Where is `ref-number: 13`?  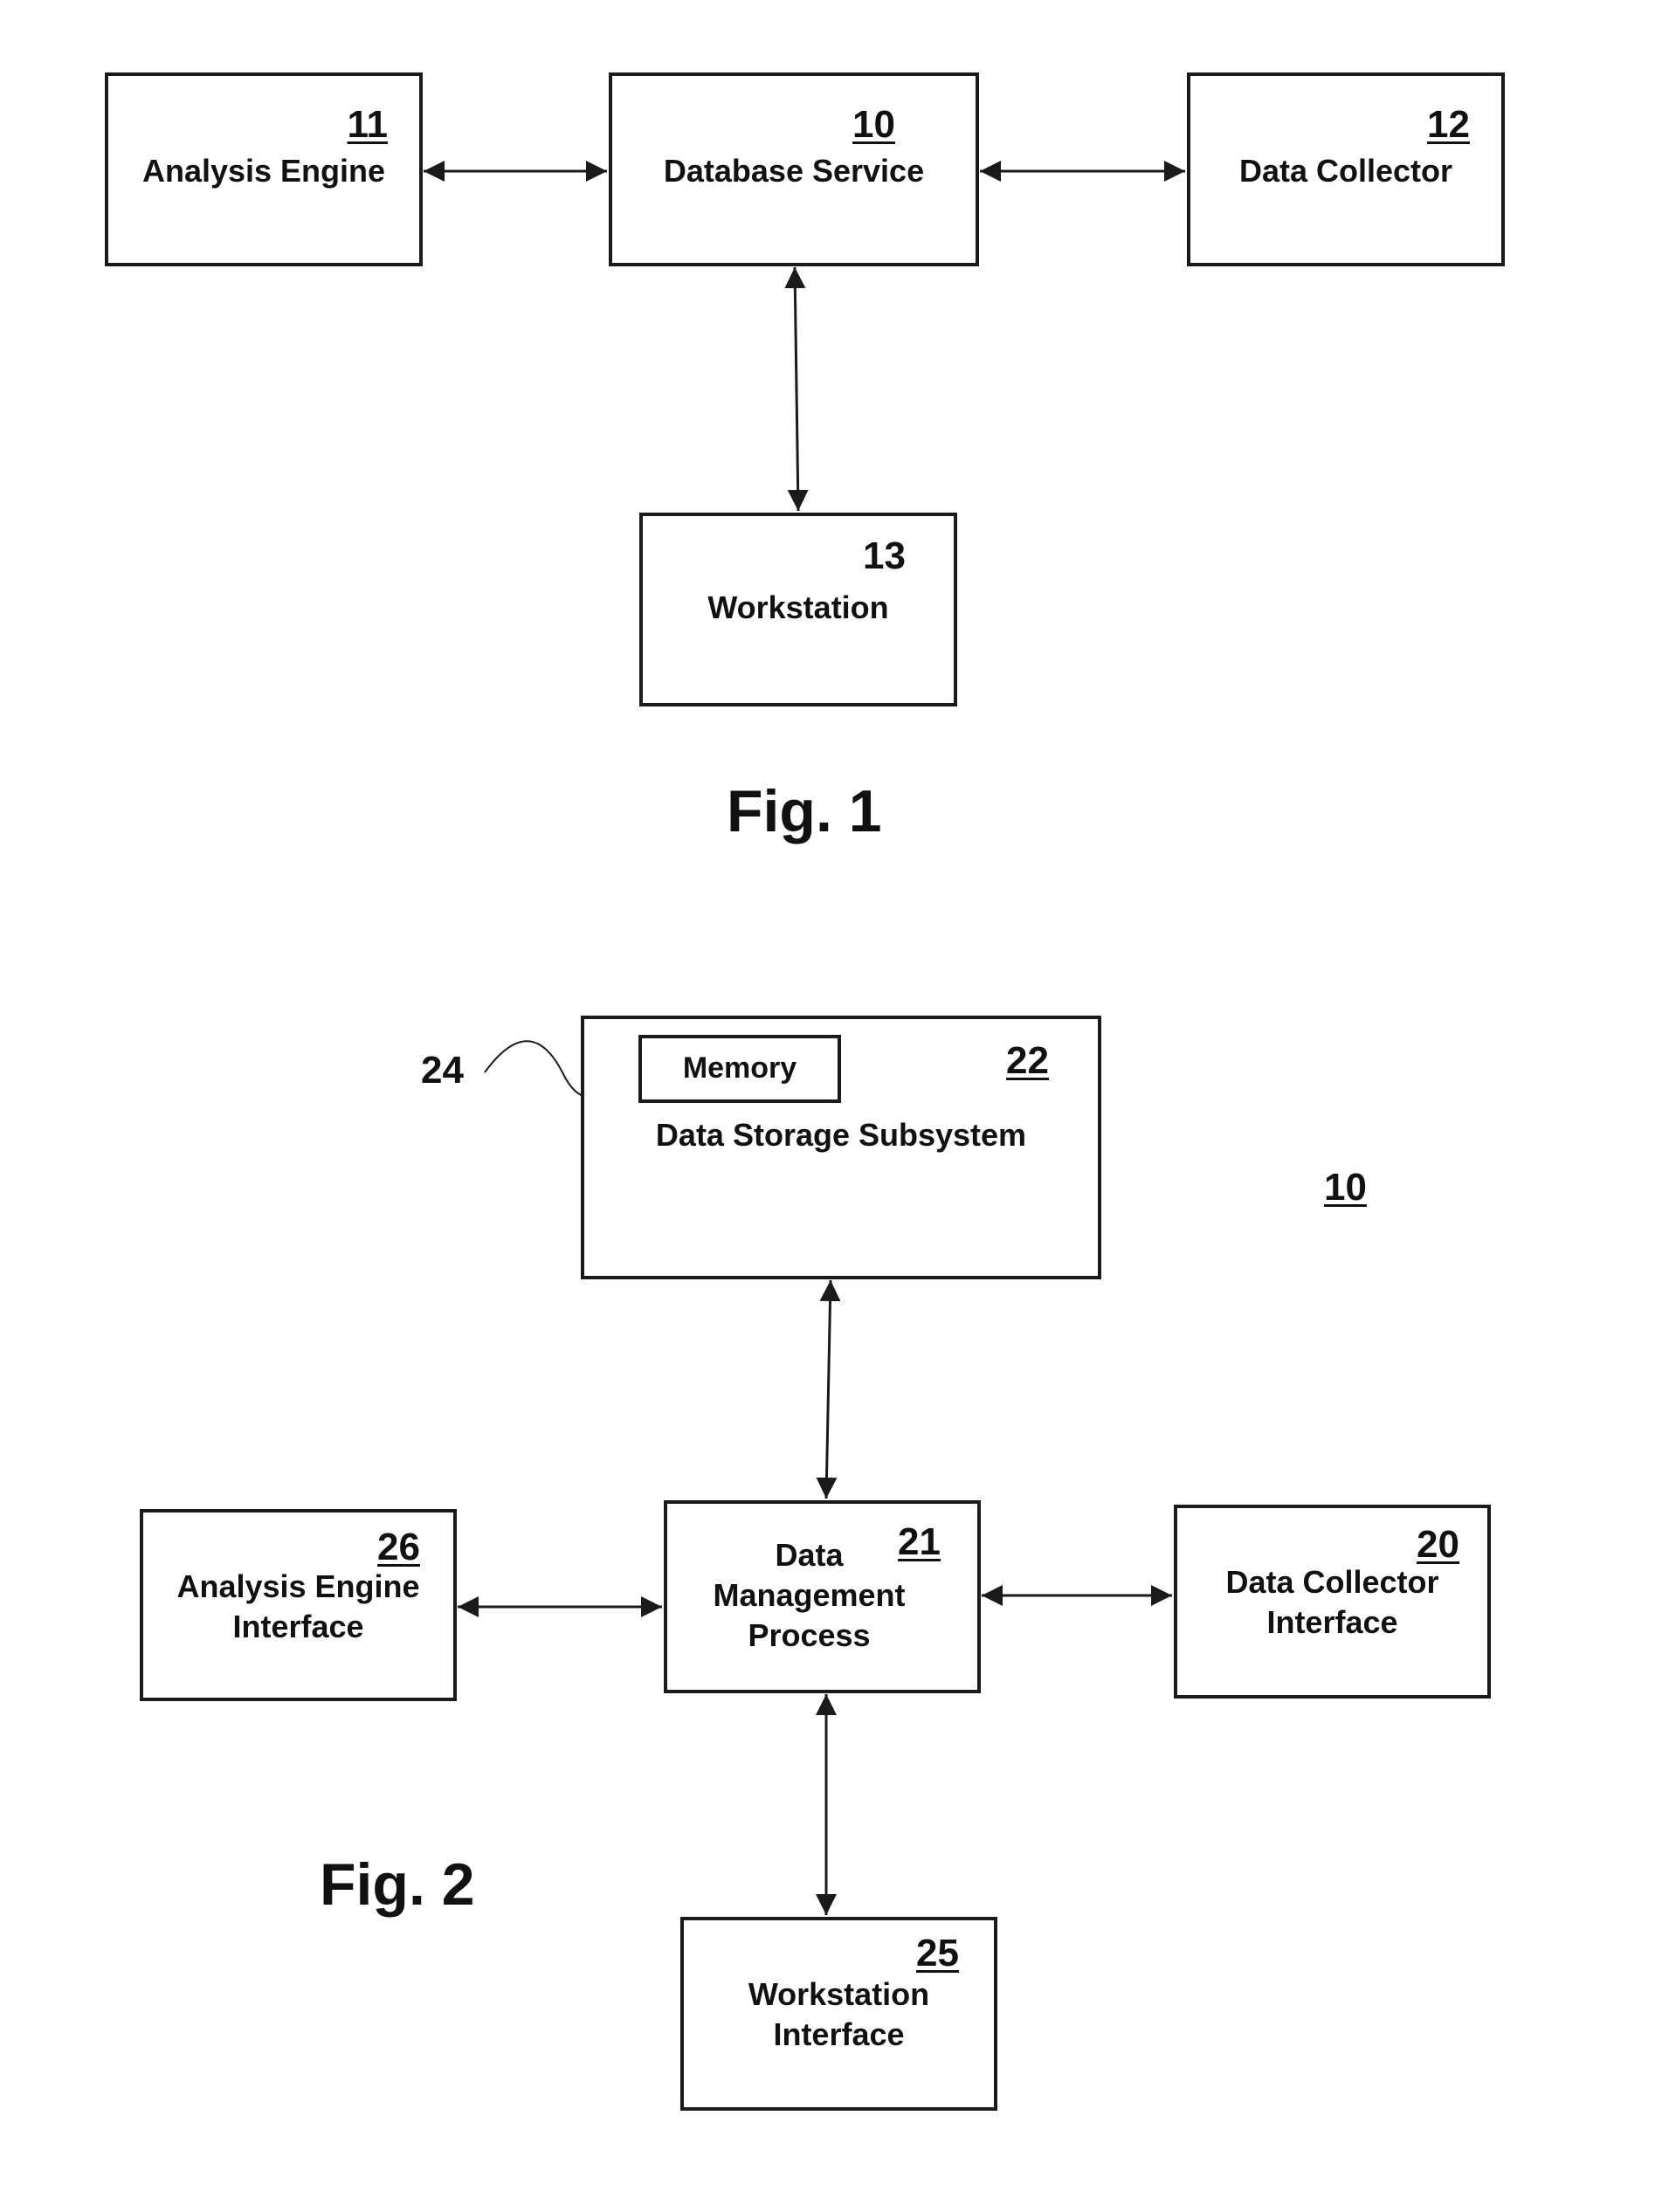 ref-number: 13 is located at coordinates (884, 555).